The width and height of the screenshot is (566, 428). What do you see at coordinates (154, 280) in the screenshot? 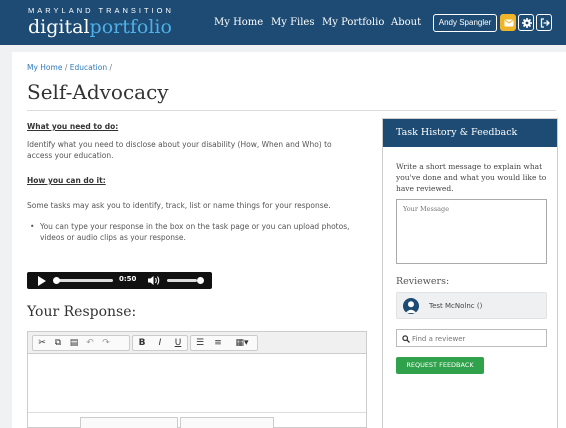
I see `volume-icon` at bounding box center [154, 280].